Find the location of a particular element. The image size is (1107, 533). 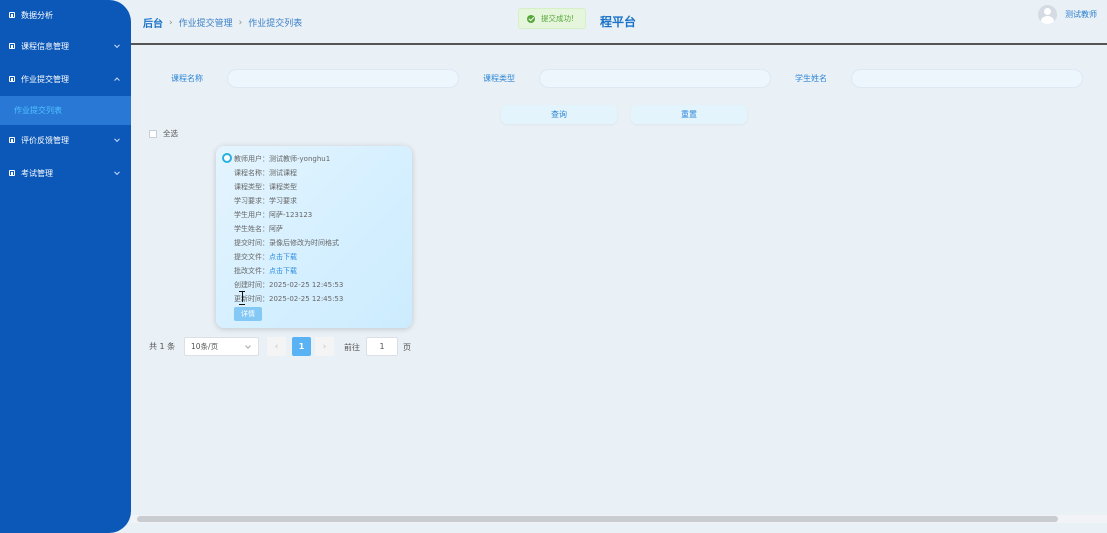

card-row-course-type: 课程类型：课程类型 is located at coordinates (265, 187).